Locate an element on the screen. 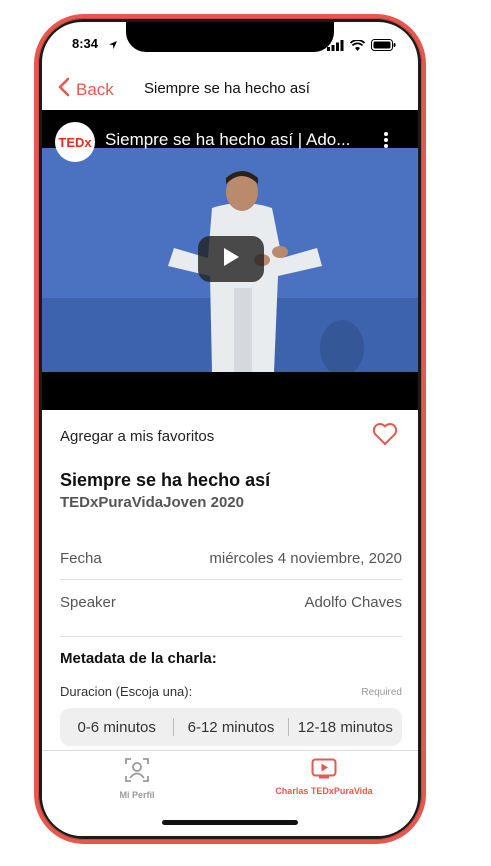 The height and width of the screenshot is (866, 491). date-row: Fecha miércoles 4 noviembre, 2020 is located at coordinates (231, 558).